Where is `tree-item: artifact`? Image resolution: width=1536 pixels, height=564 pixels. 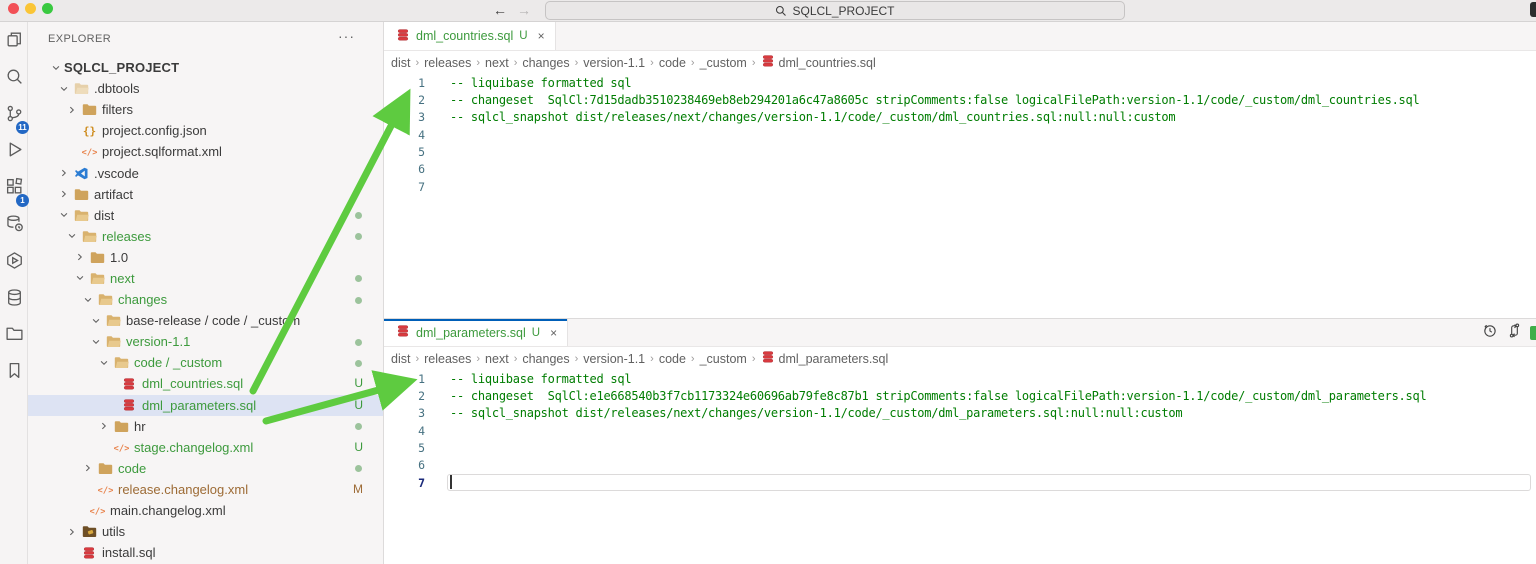
tree-item: artifact is located at coordinates (205, 194).